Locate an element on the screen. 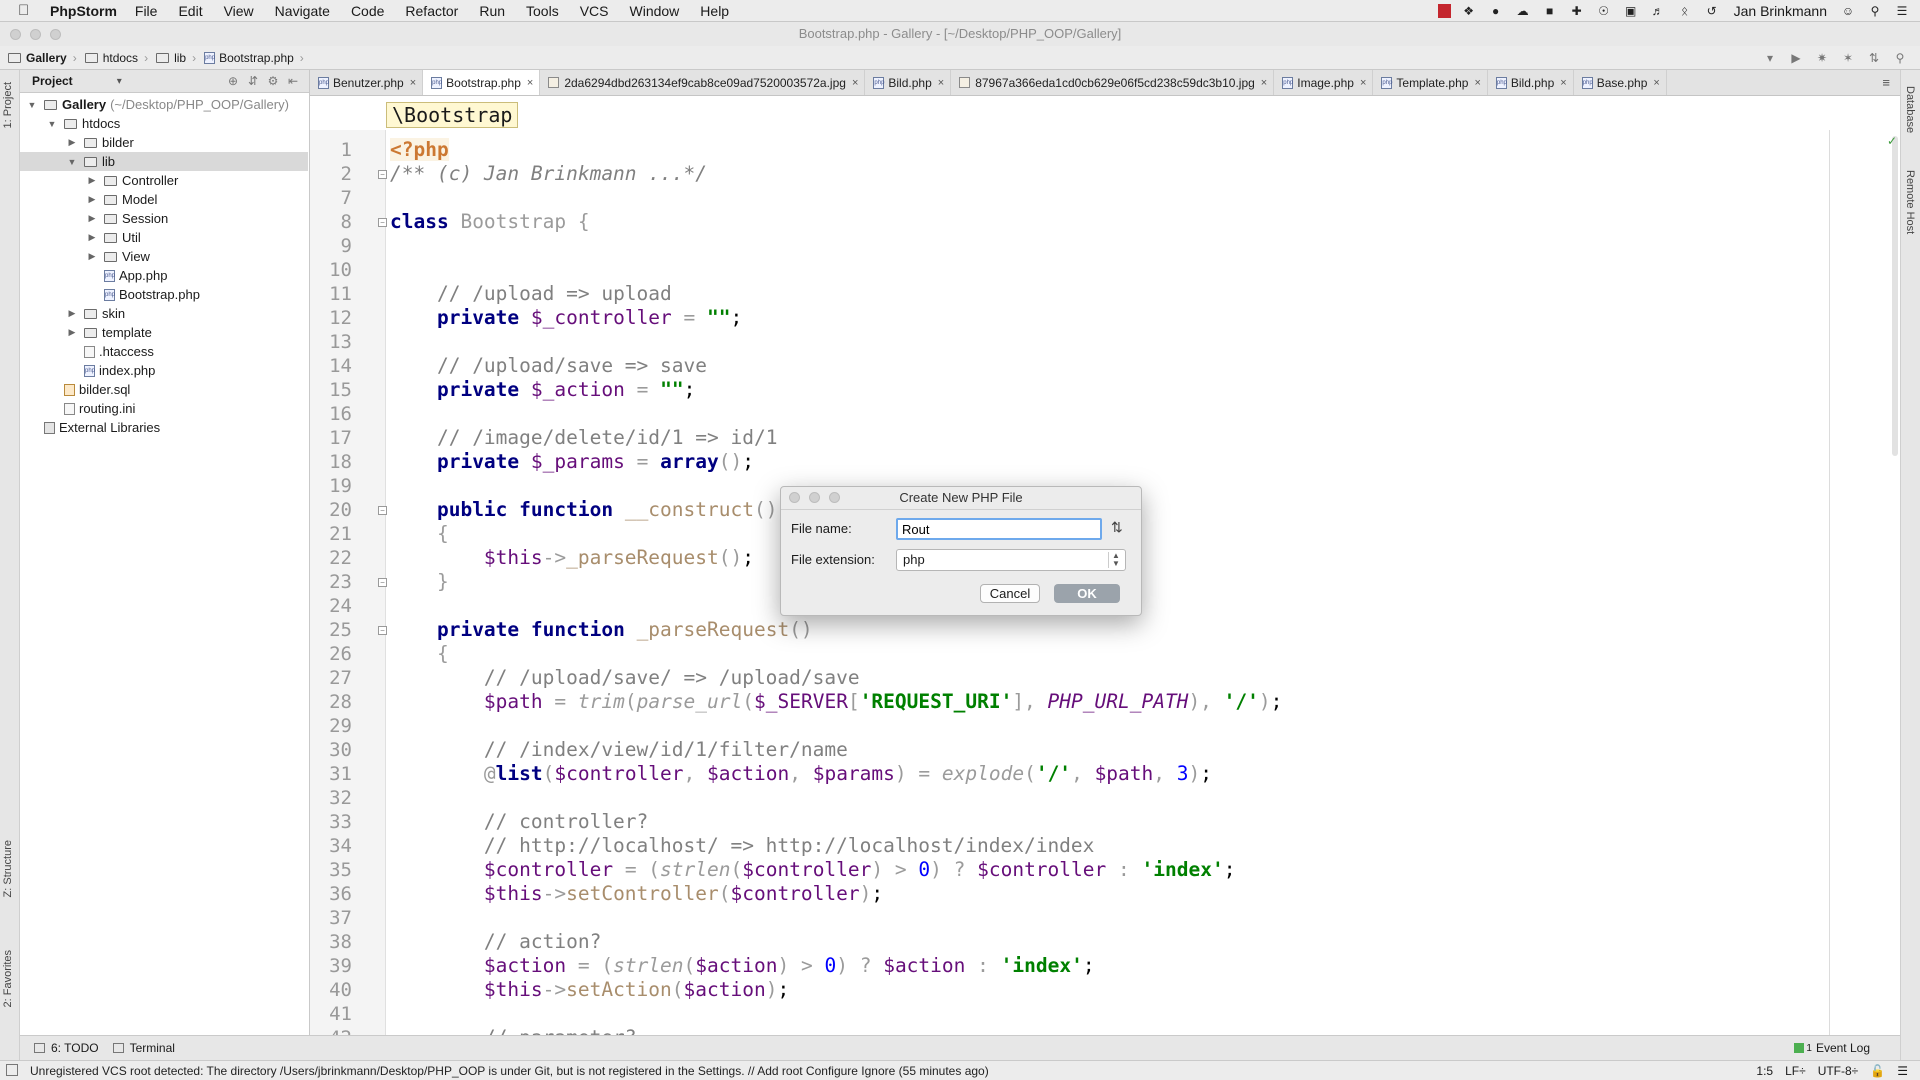  menu-window: Window is located at coordinates (655, 11).